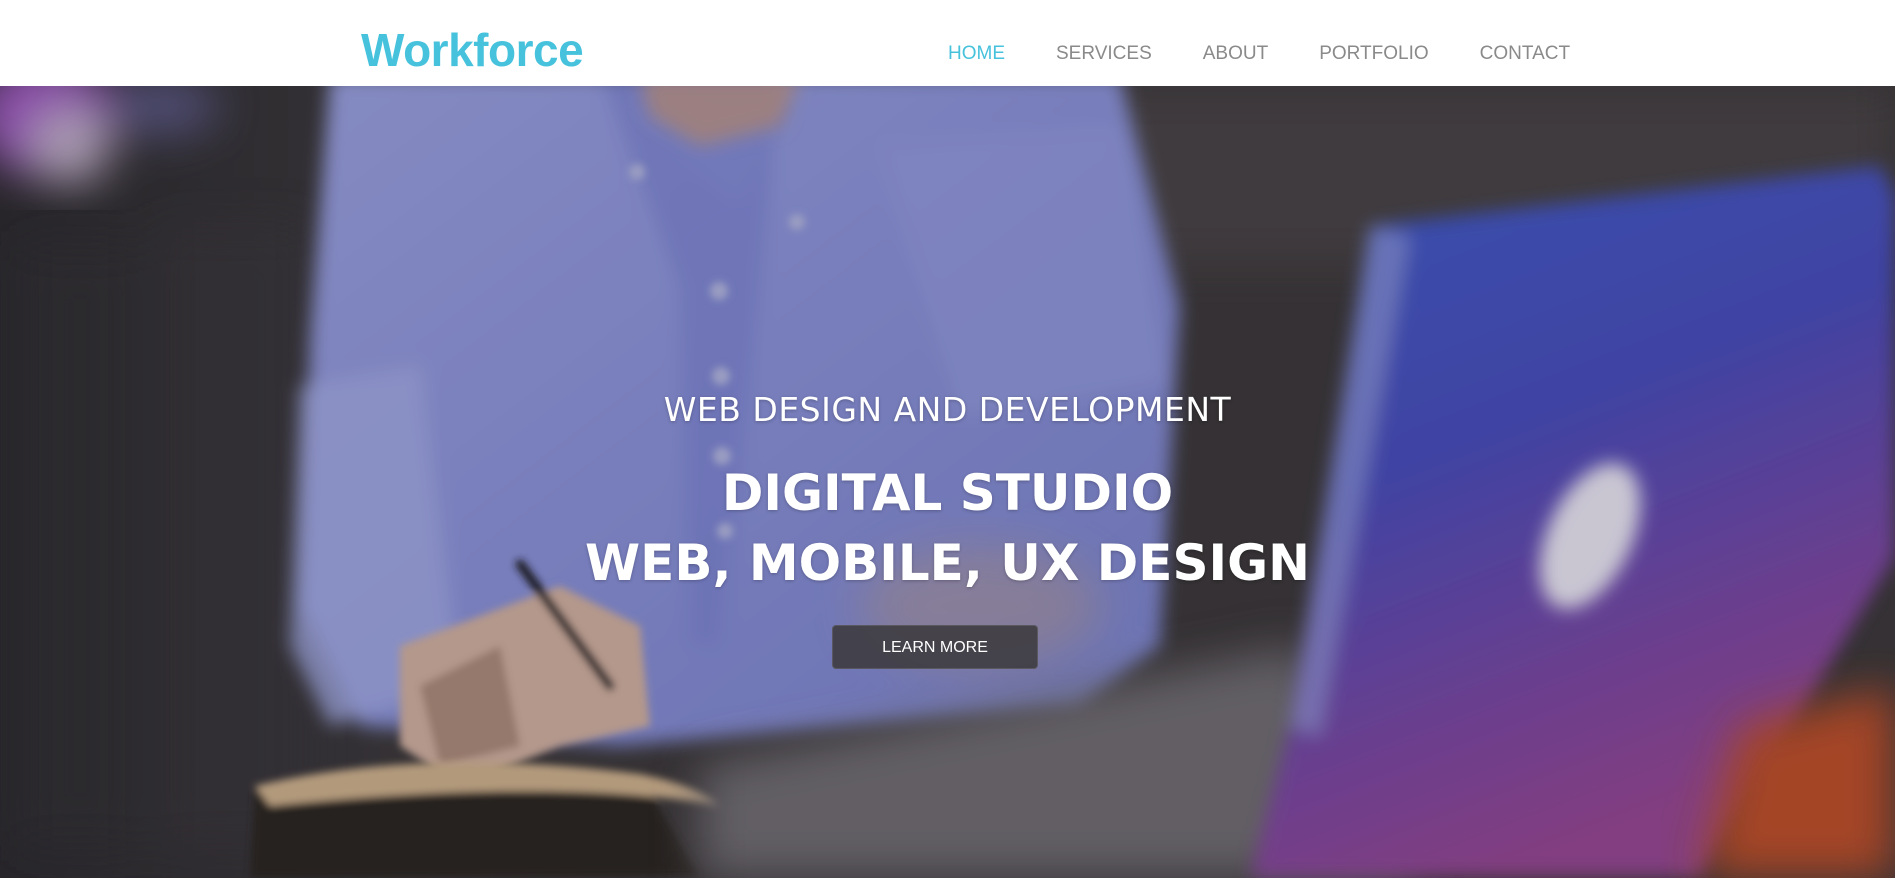 The height and width of the screenshot is (878, 1895). What do you see at coordinates (1373, 54) in the screenshot?
I see `nav-portfolio: PORTFOLIO` at bounding box center [1373, 54].